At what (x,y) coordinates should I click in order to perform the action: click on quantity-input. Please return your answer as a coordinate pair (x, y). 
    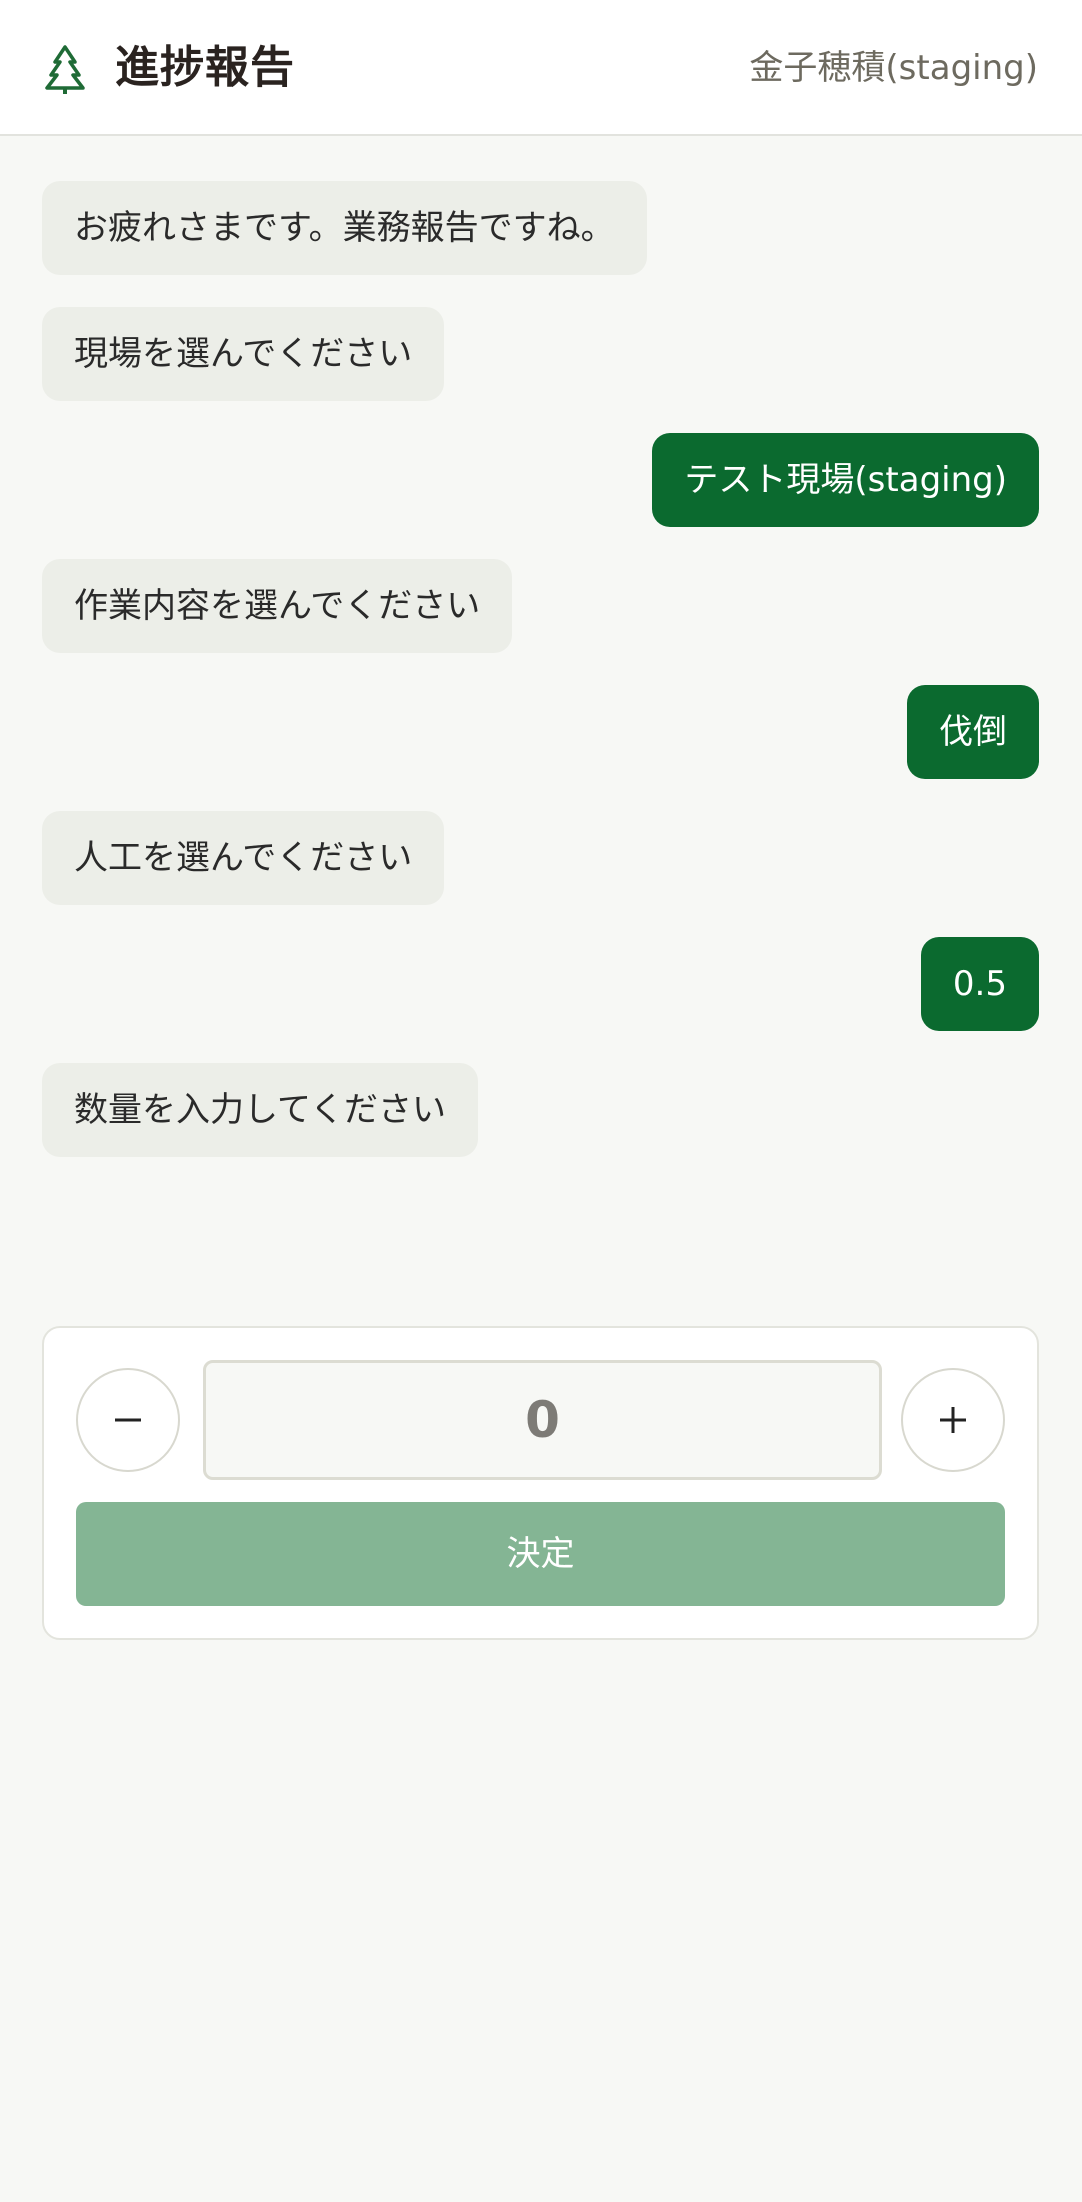
    Looking at the image, I should click on (542, 1420).